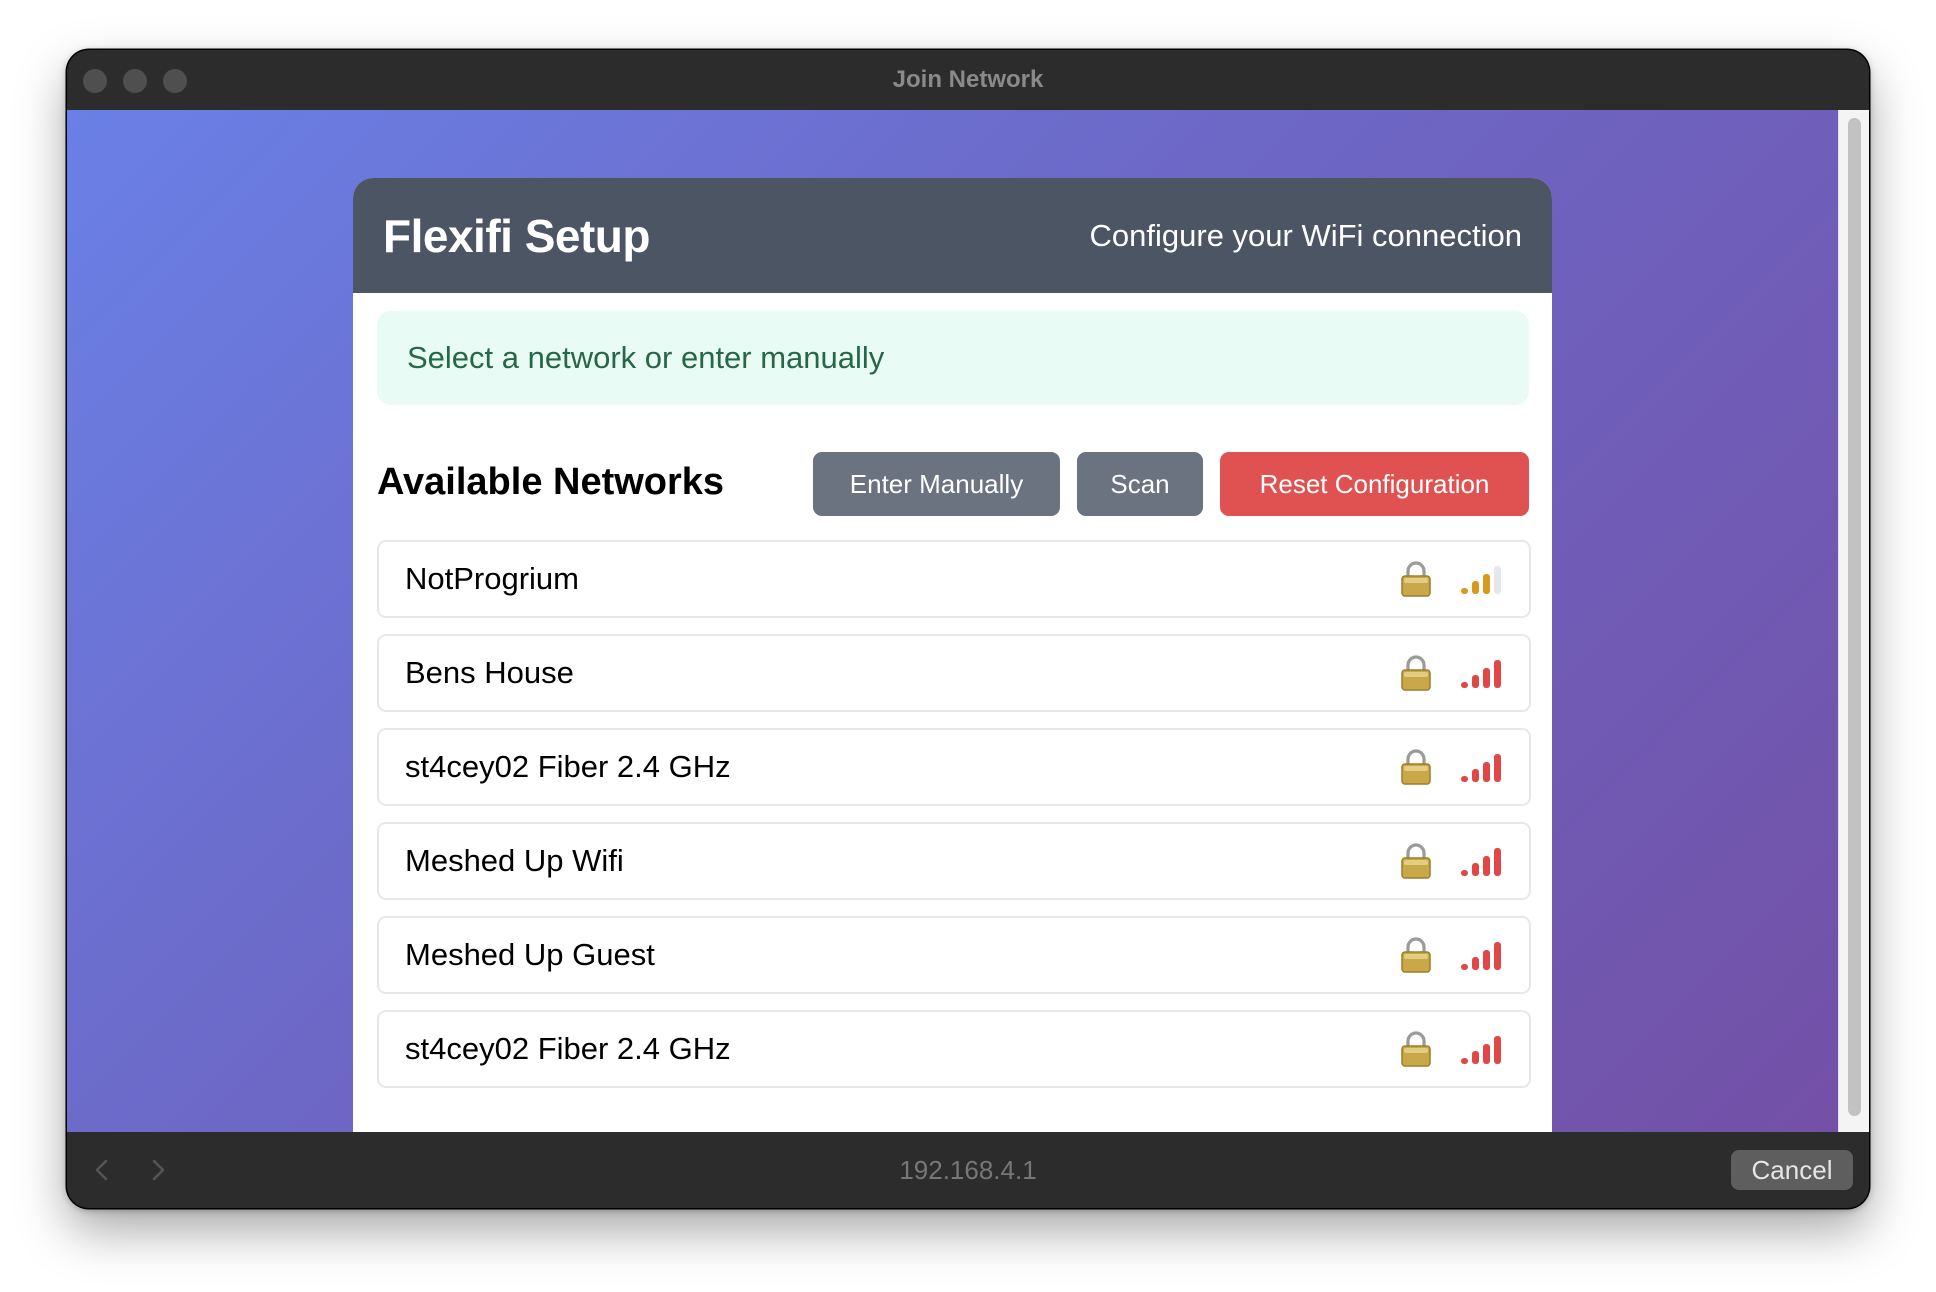  Describe the element at coordinates (1374, 484) in the screenshot. I see `reset-configuration-button: Reset Configuration` at that location.